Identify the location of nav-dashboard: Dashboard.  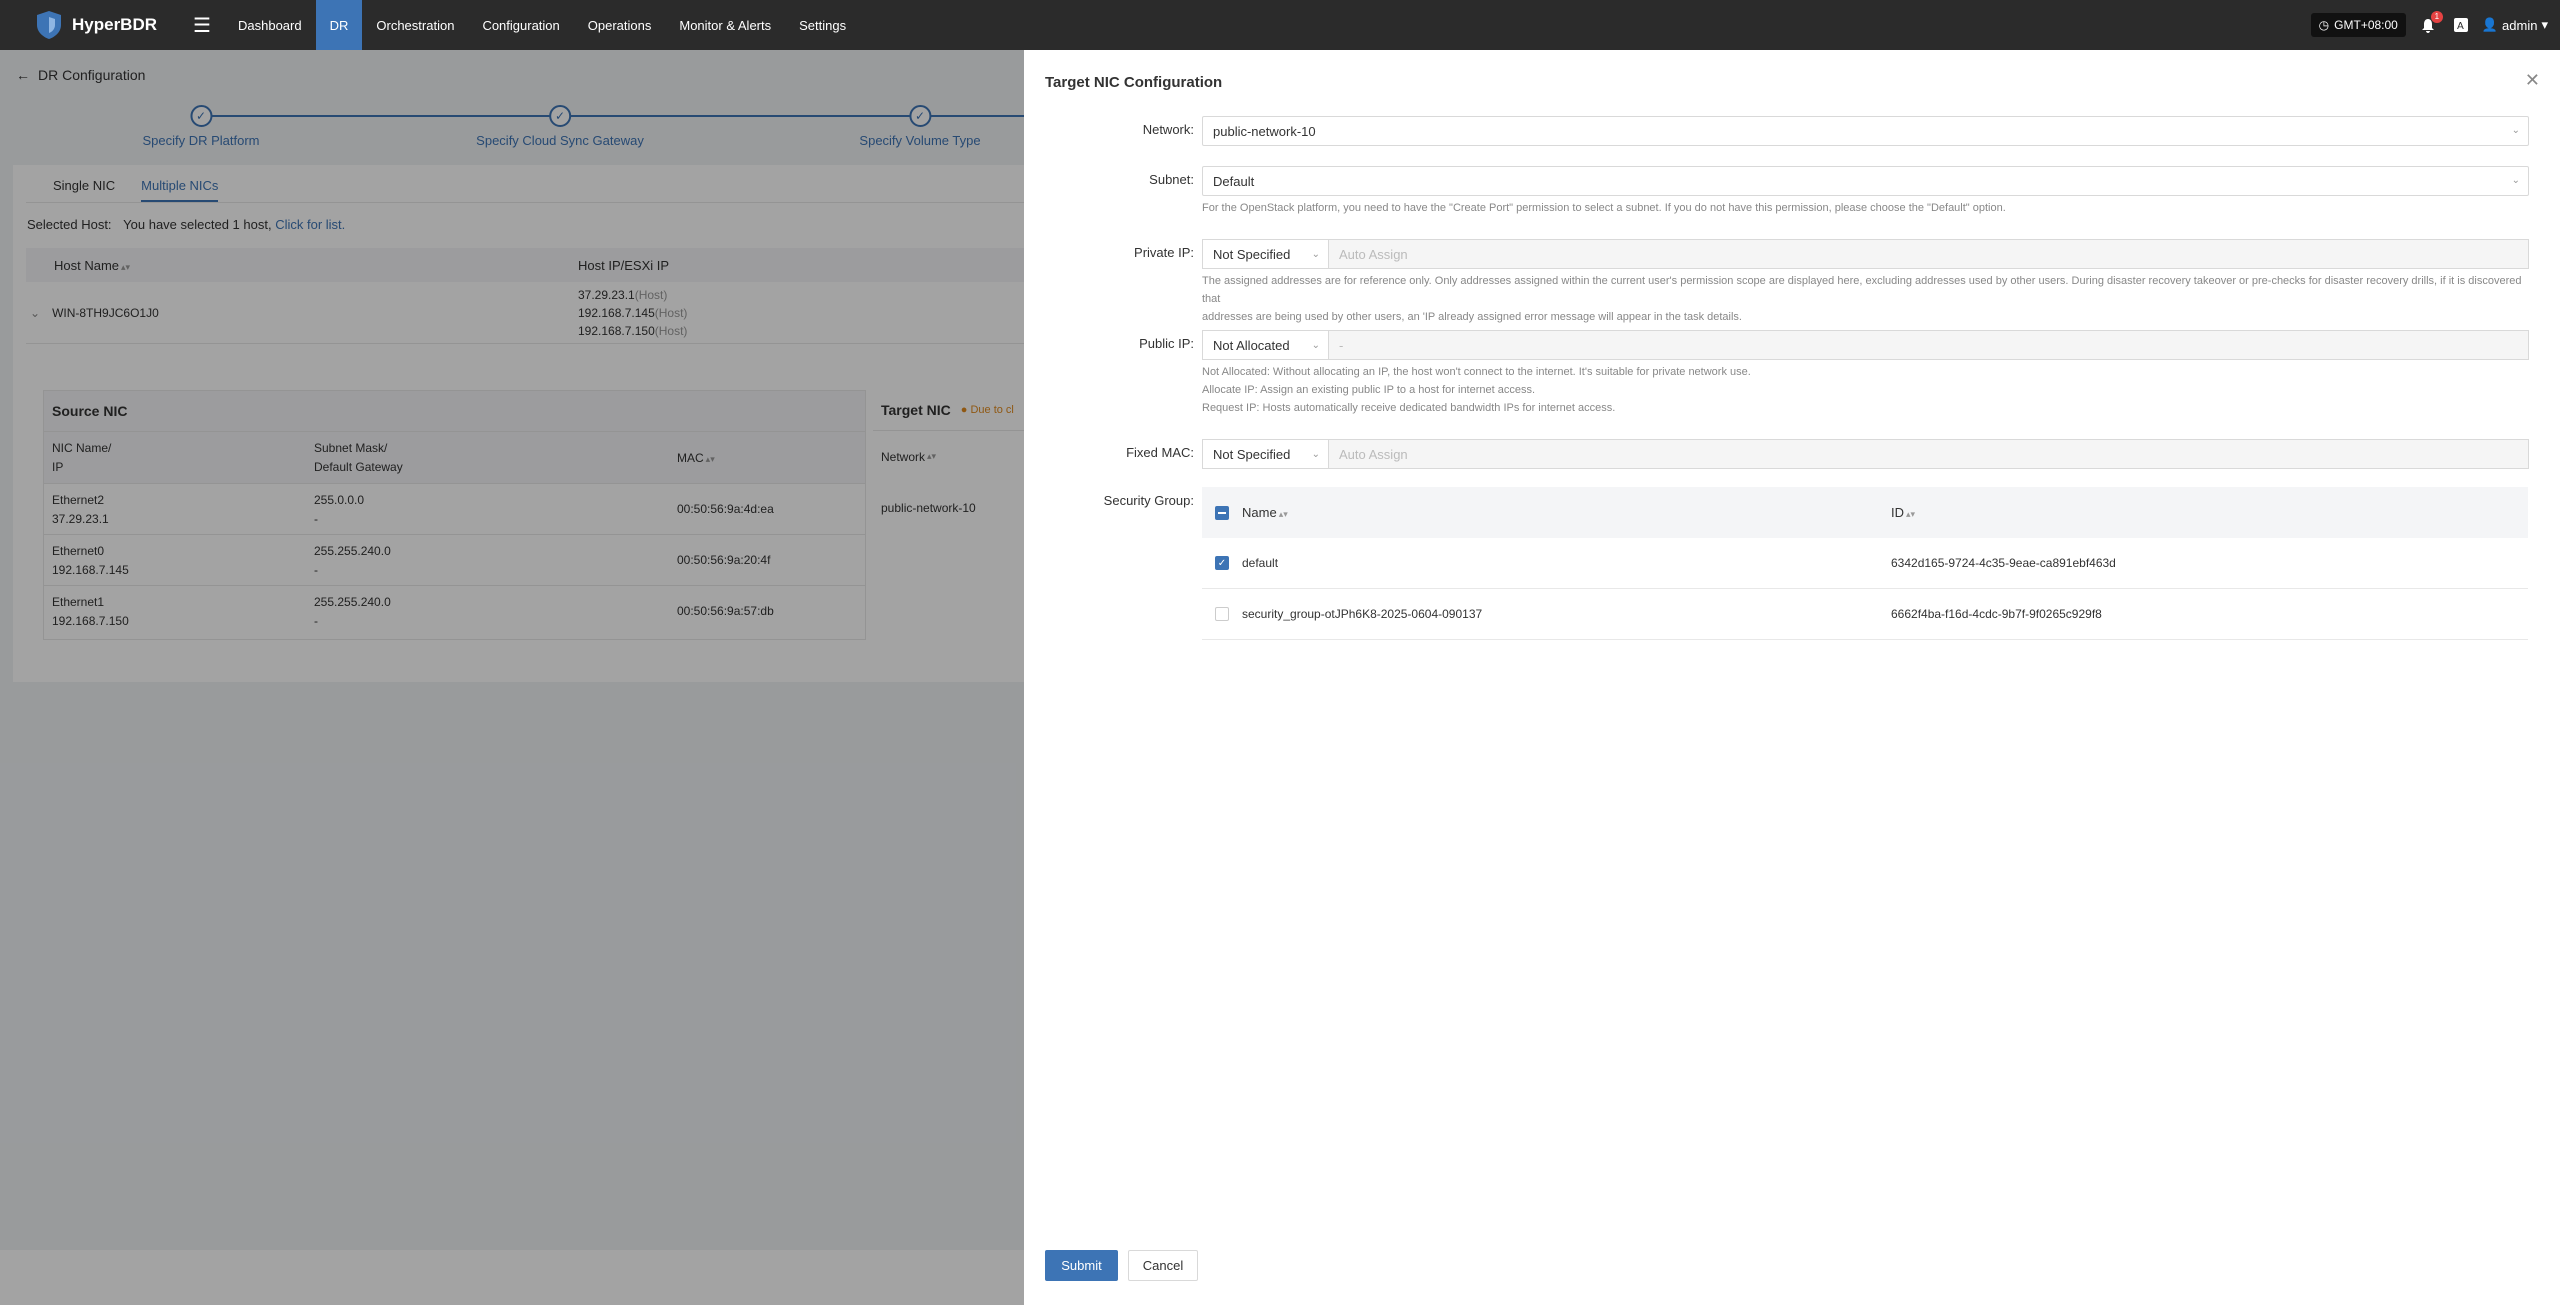
(270, 25).